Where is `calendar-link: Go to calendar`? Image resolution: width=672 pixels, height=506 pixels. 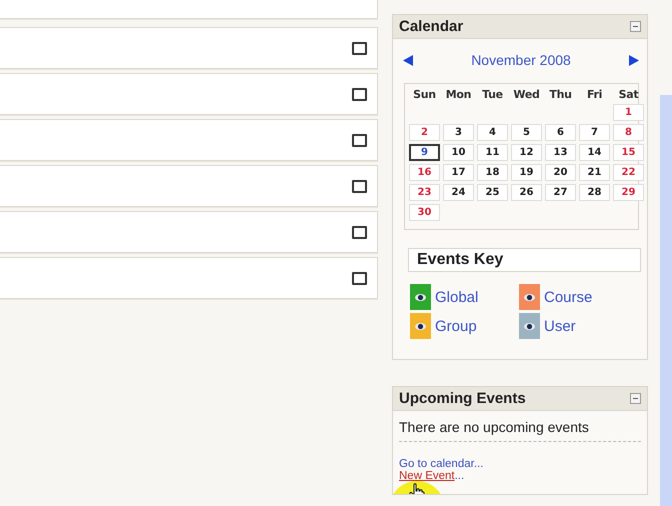 calendar-link: Go to calendar is located at coordinates (436, 464).